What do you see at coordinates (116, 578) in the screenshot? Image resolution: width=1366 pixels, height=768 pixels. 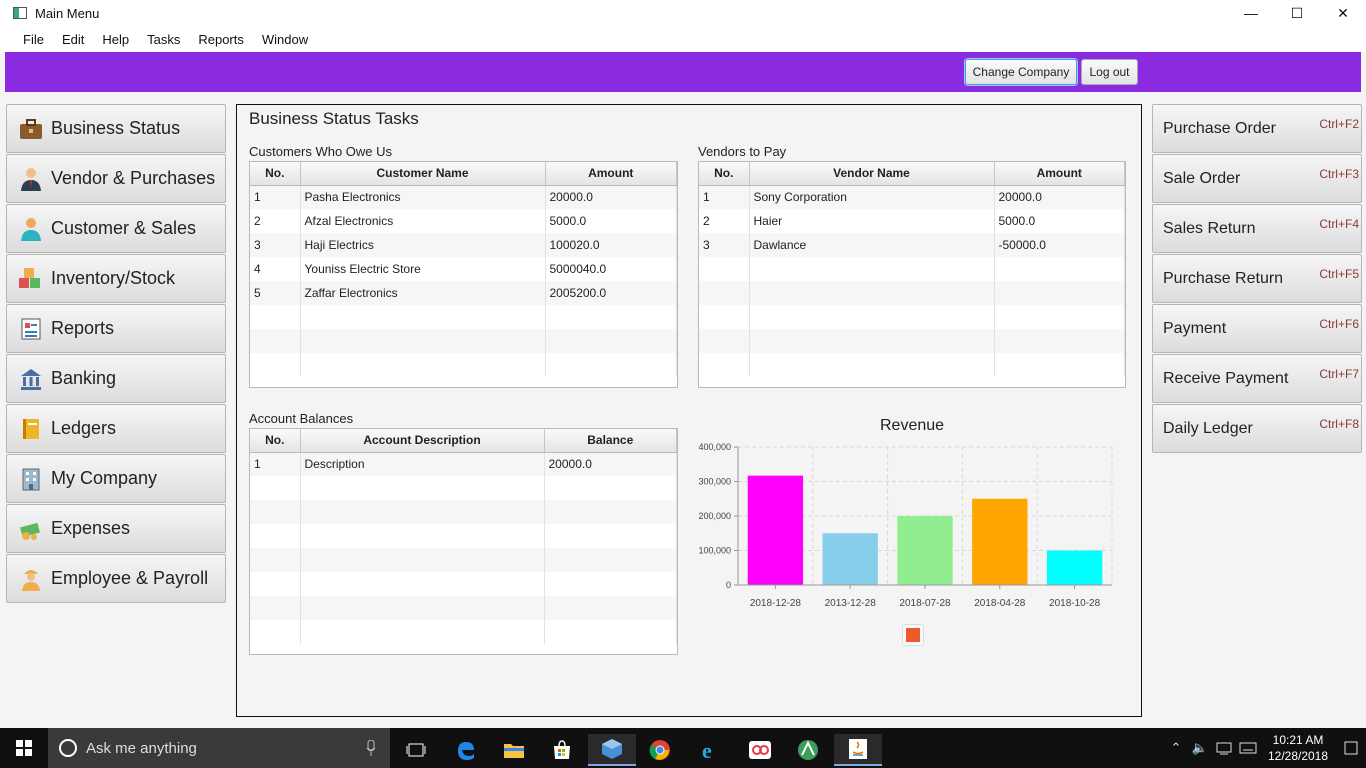 I see `nav-employee-payroll: Employee & Payroll` at bounding box center [116, 578].